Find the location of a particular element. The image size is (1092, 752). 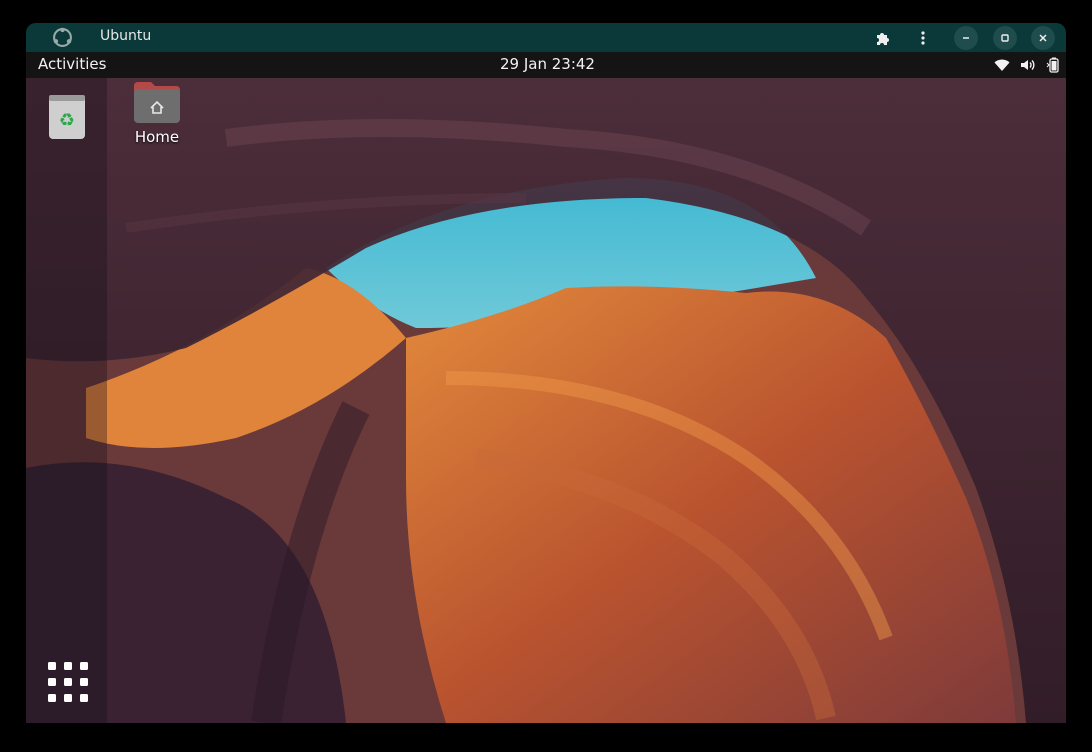

app-grid-icon is located at coordinates (68, 682).